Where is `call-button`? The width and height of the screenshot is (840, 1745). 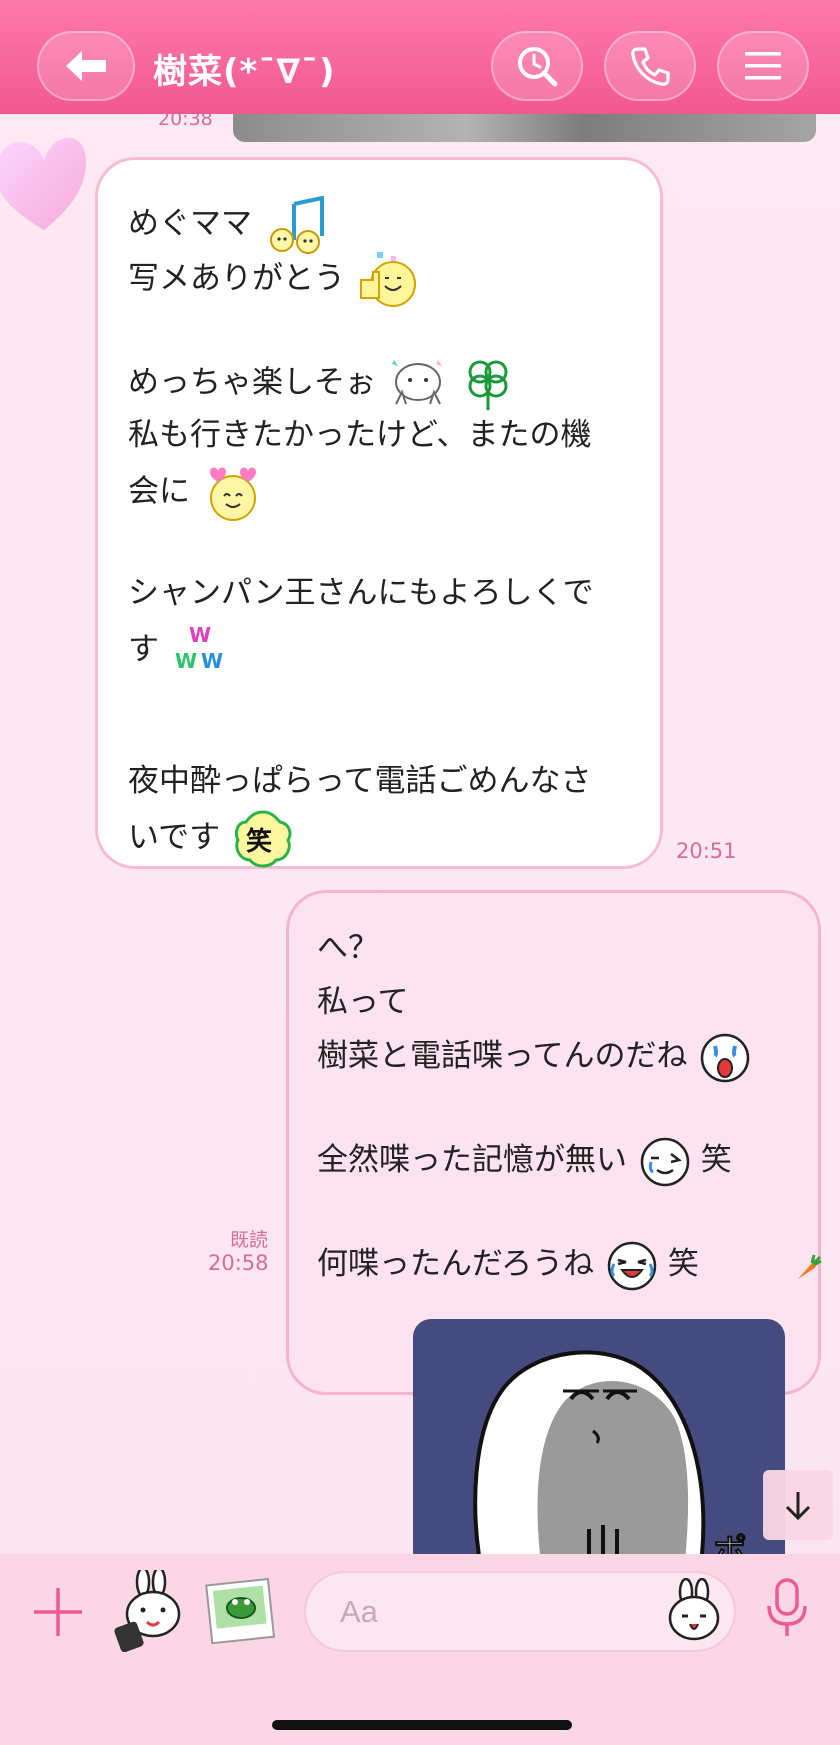 call-button is located at coordinates (650, 66).